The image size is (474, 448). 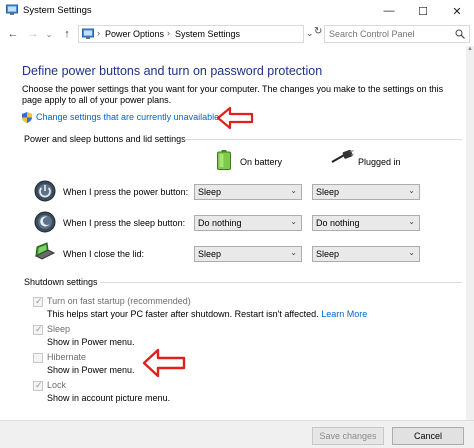 What do you see at coordinates (457, 11) in the screenshot?
I see `close-button: ✕` at bounding box center [457, 11].